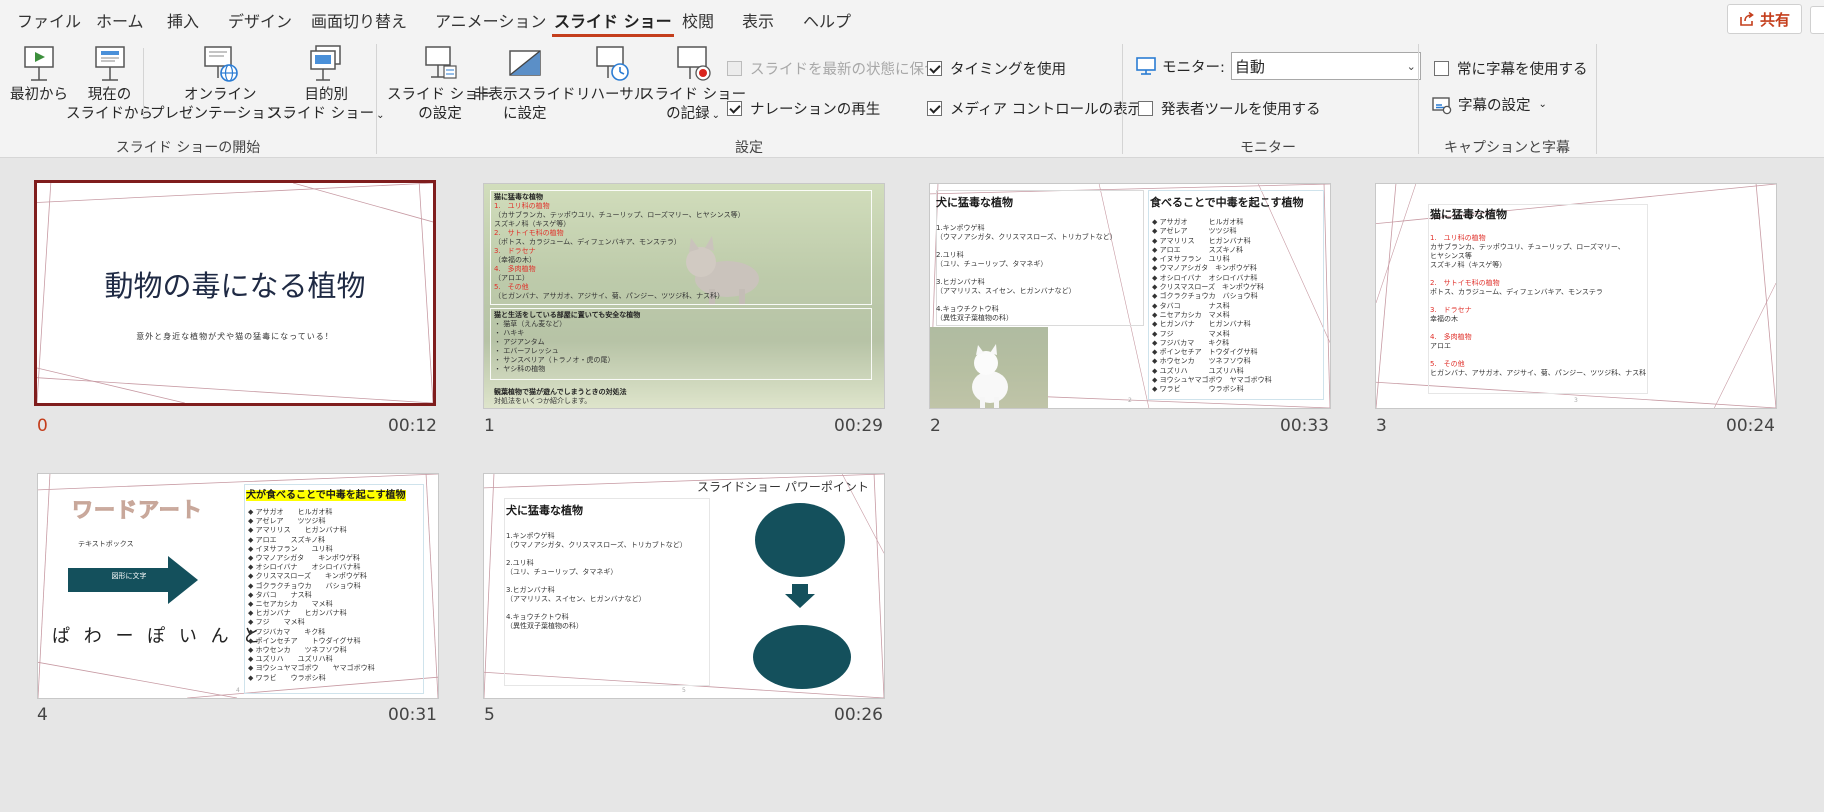 The image size is (1824, 812). I want to click on slide-time-2: 00:33, so click(1304, 426).